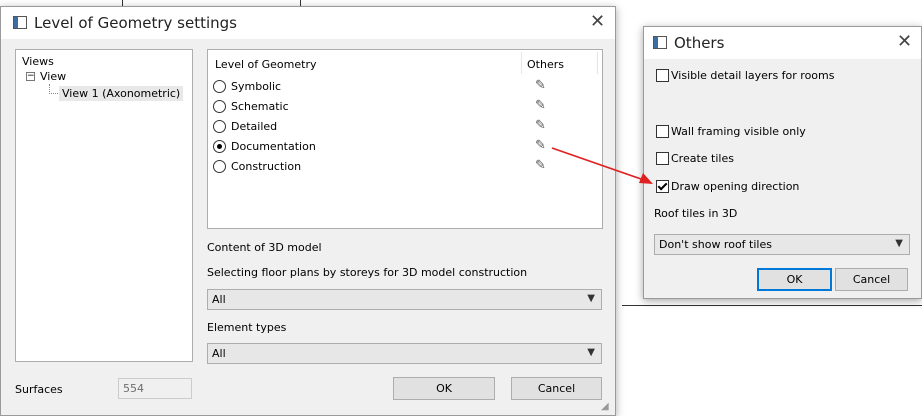  I want to click on arrow-line, so click(598, 164).